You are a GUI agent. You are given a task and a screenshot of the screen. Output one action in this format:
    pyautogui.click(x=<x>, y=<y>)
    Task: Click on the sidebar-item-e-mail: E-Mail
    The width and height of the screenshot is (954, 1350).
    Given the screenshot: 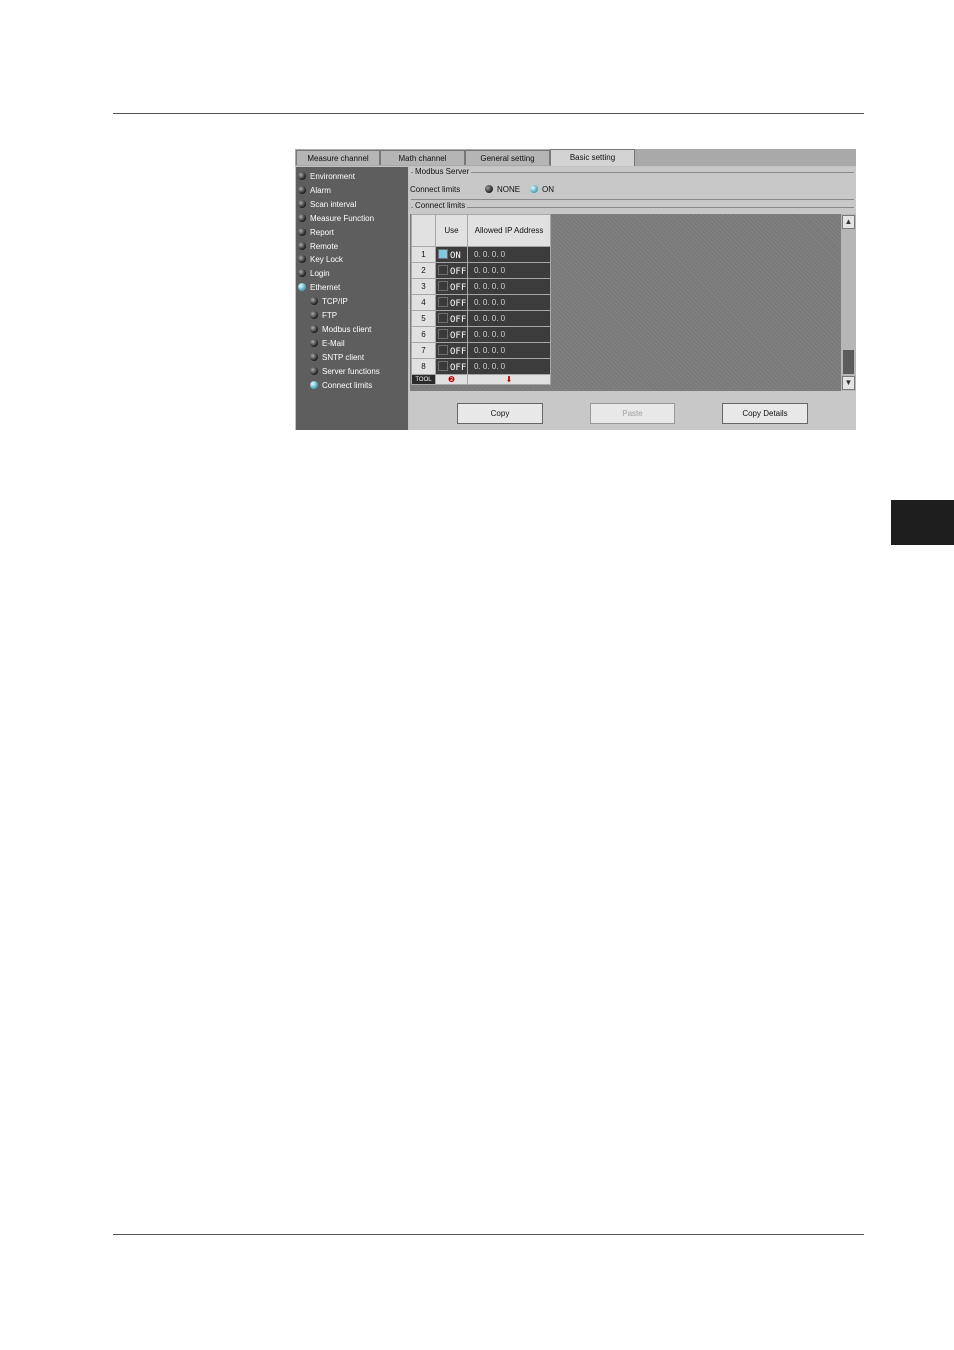 What is the action you would take?
    pyautogui.click(x=327, y=343)
    